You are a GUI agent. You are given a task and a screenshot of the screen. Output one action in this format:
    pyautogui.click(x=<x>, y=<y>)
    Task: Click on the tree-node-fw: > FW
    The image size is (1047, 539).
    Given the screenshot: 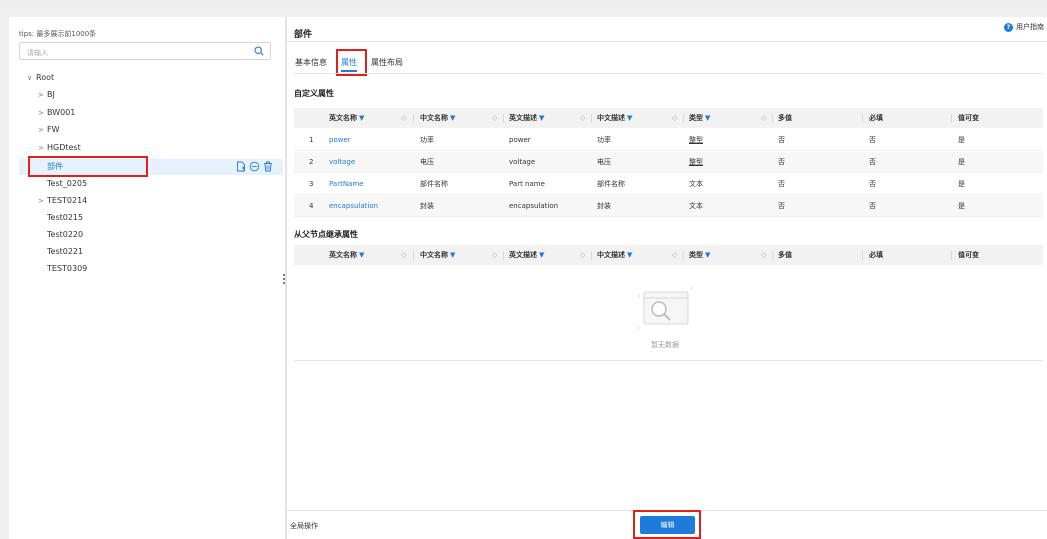 What is the action you would take?
    pyautogui.click(x=49, y=129)
    